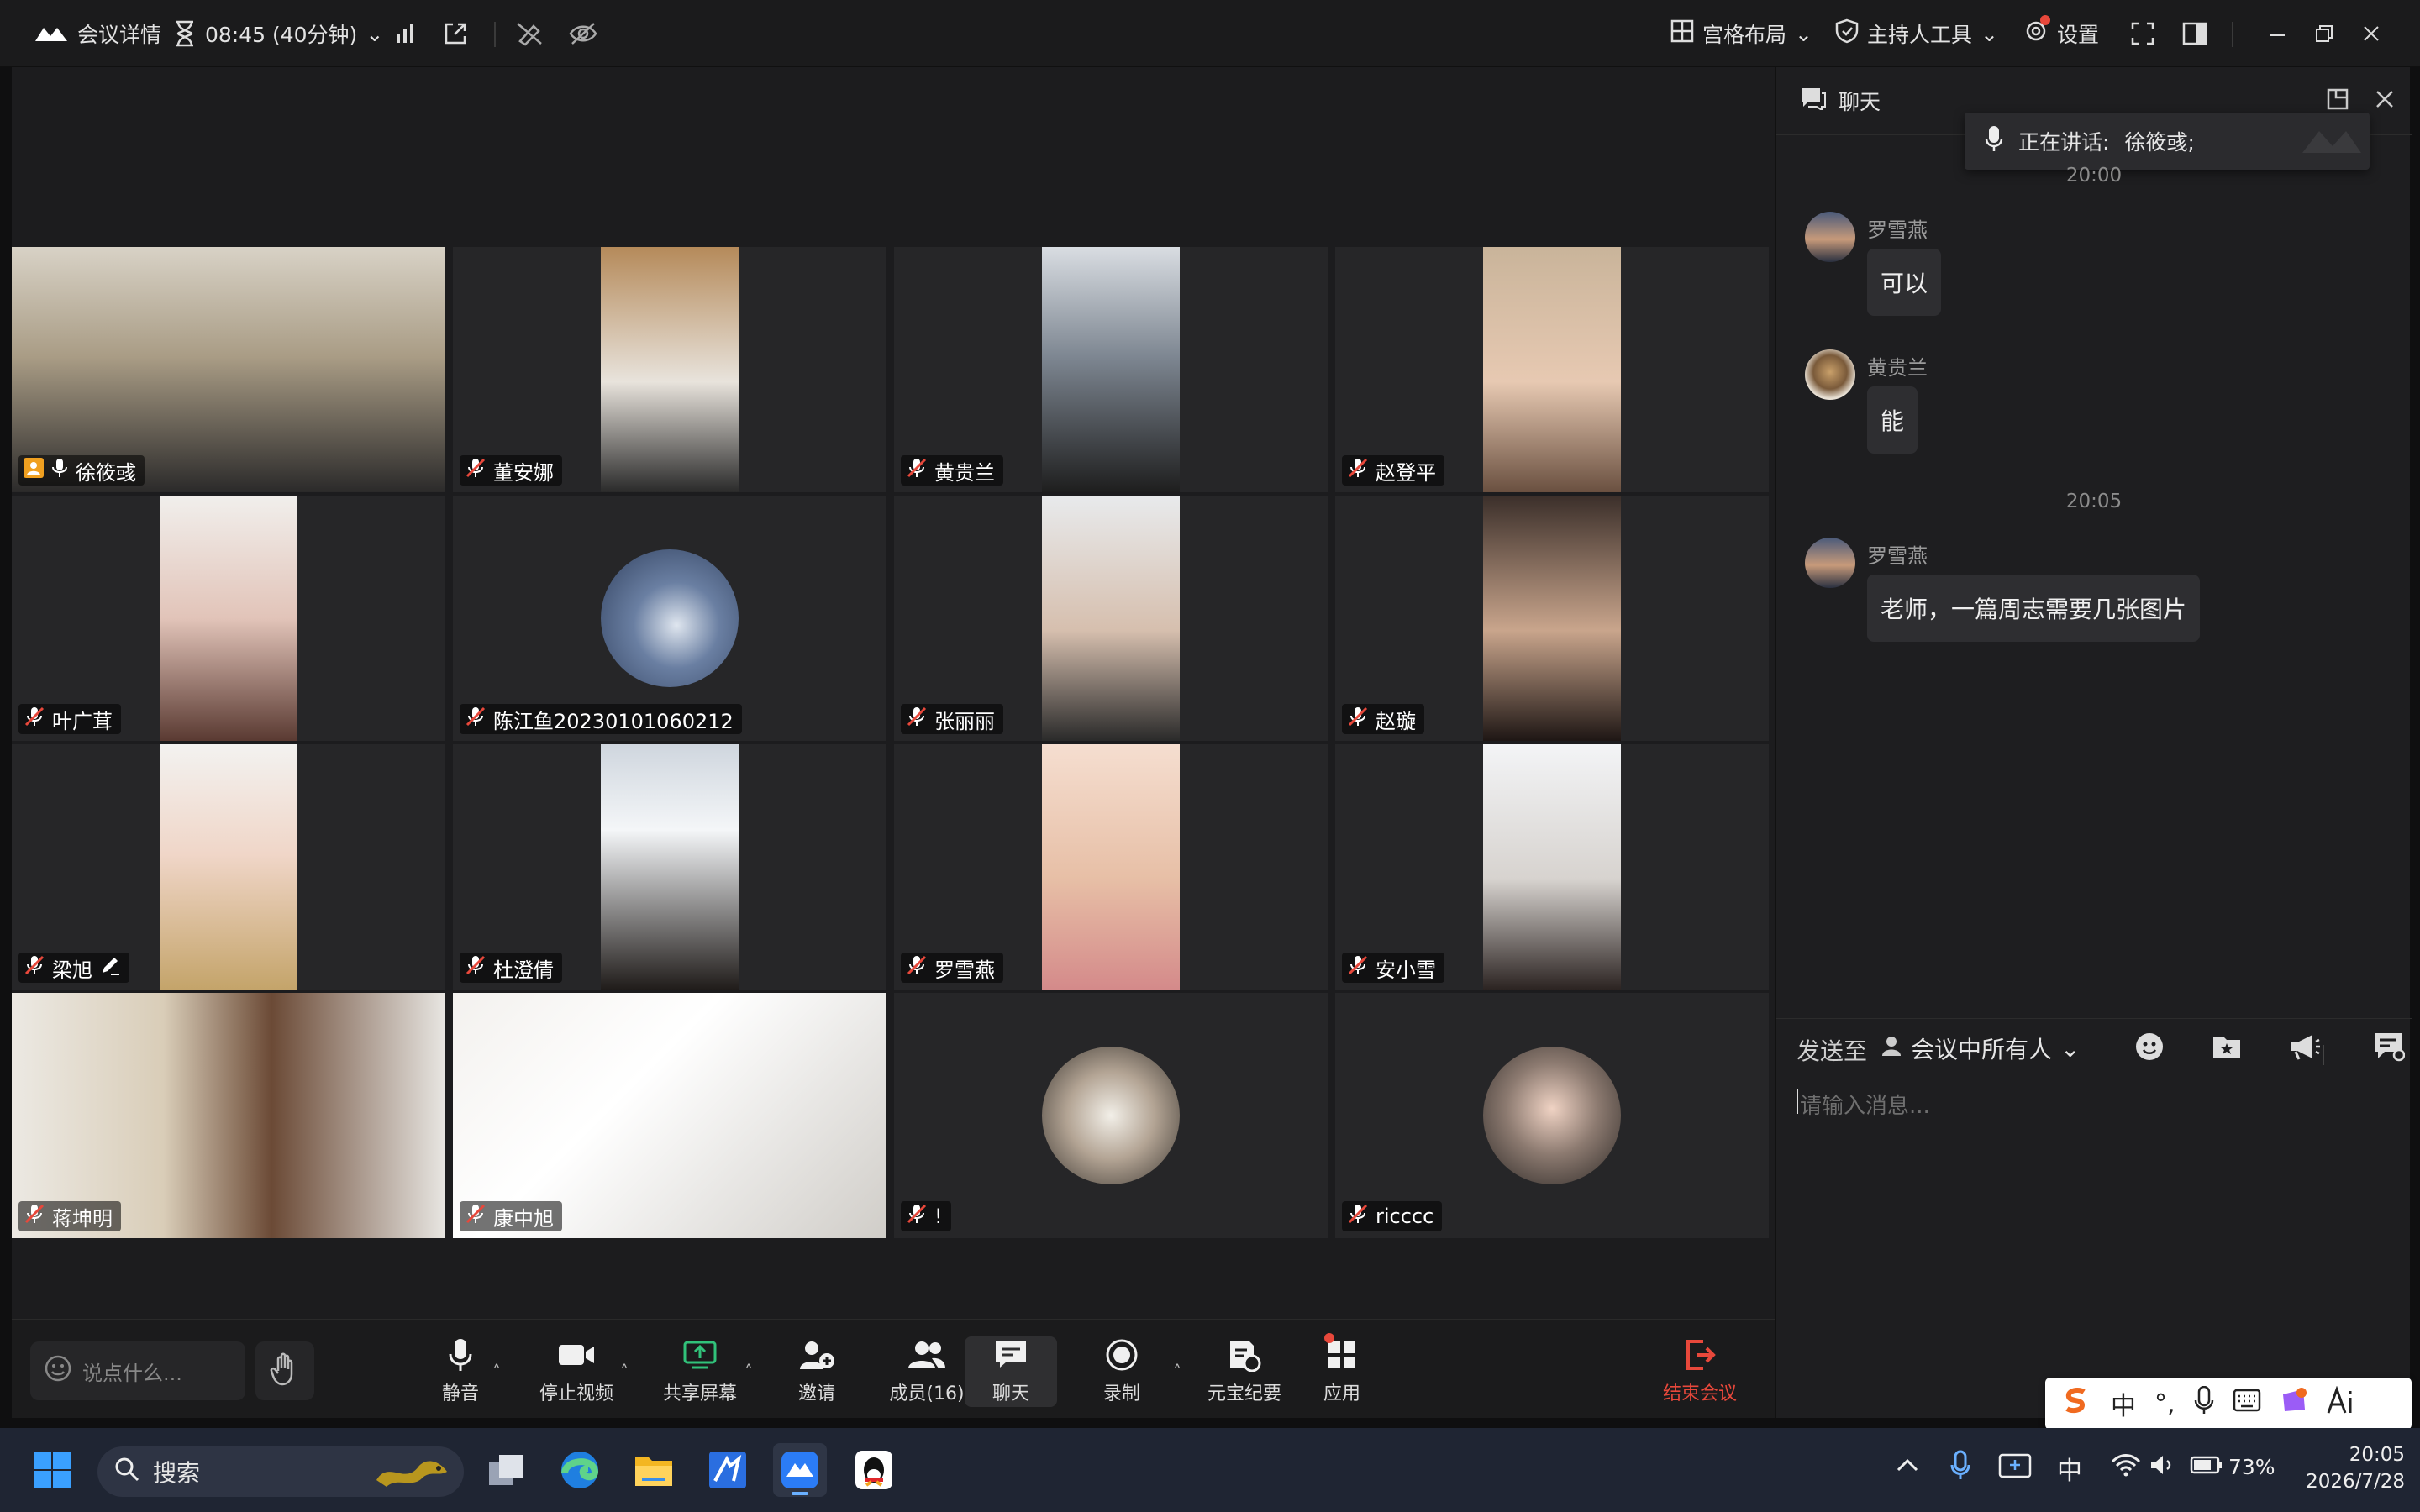  Describe the element at coordinates (185, 33) in the screenshot. I see `hourglass-icon` at that location.